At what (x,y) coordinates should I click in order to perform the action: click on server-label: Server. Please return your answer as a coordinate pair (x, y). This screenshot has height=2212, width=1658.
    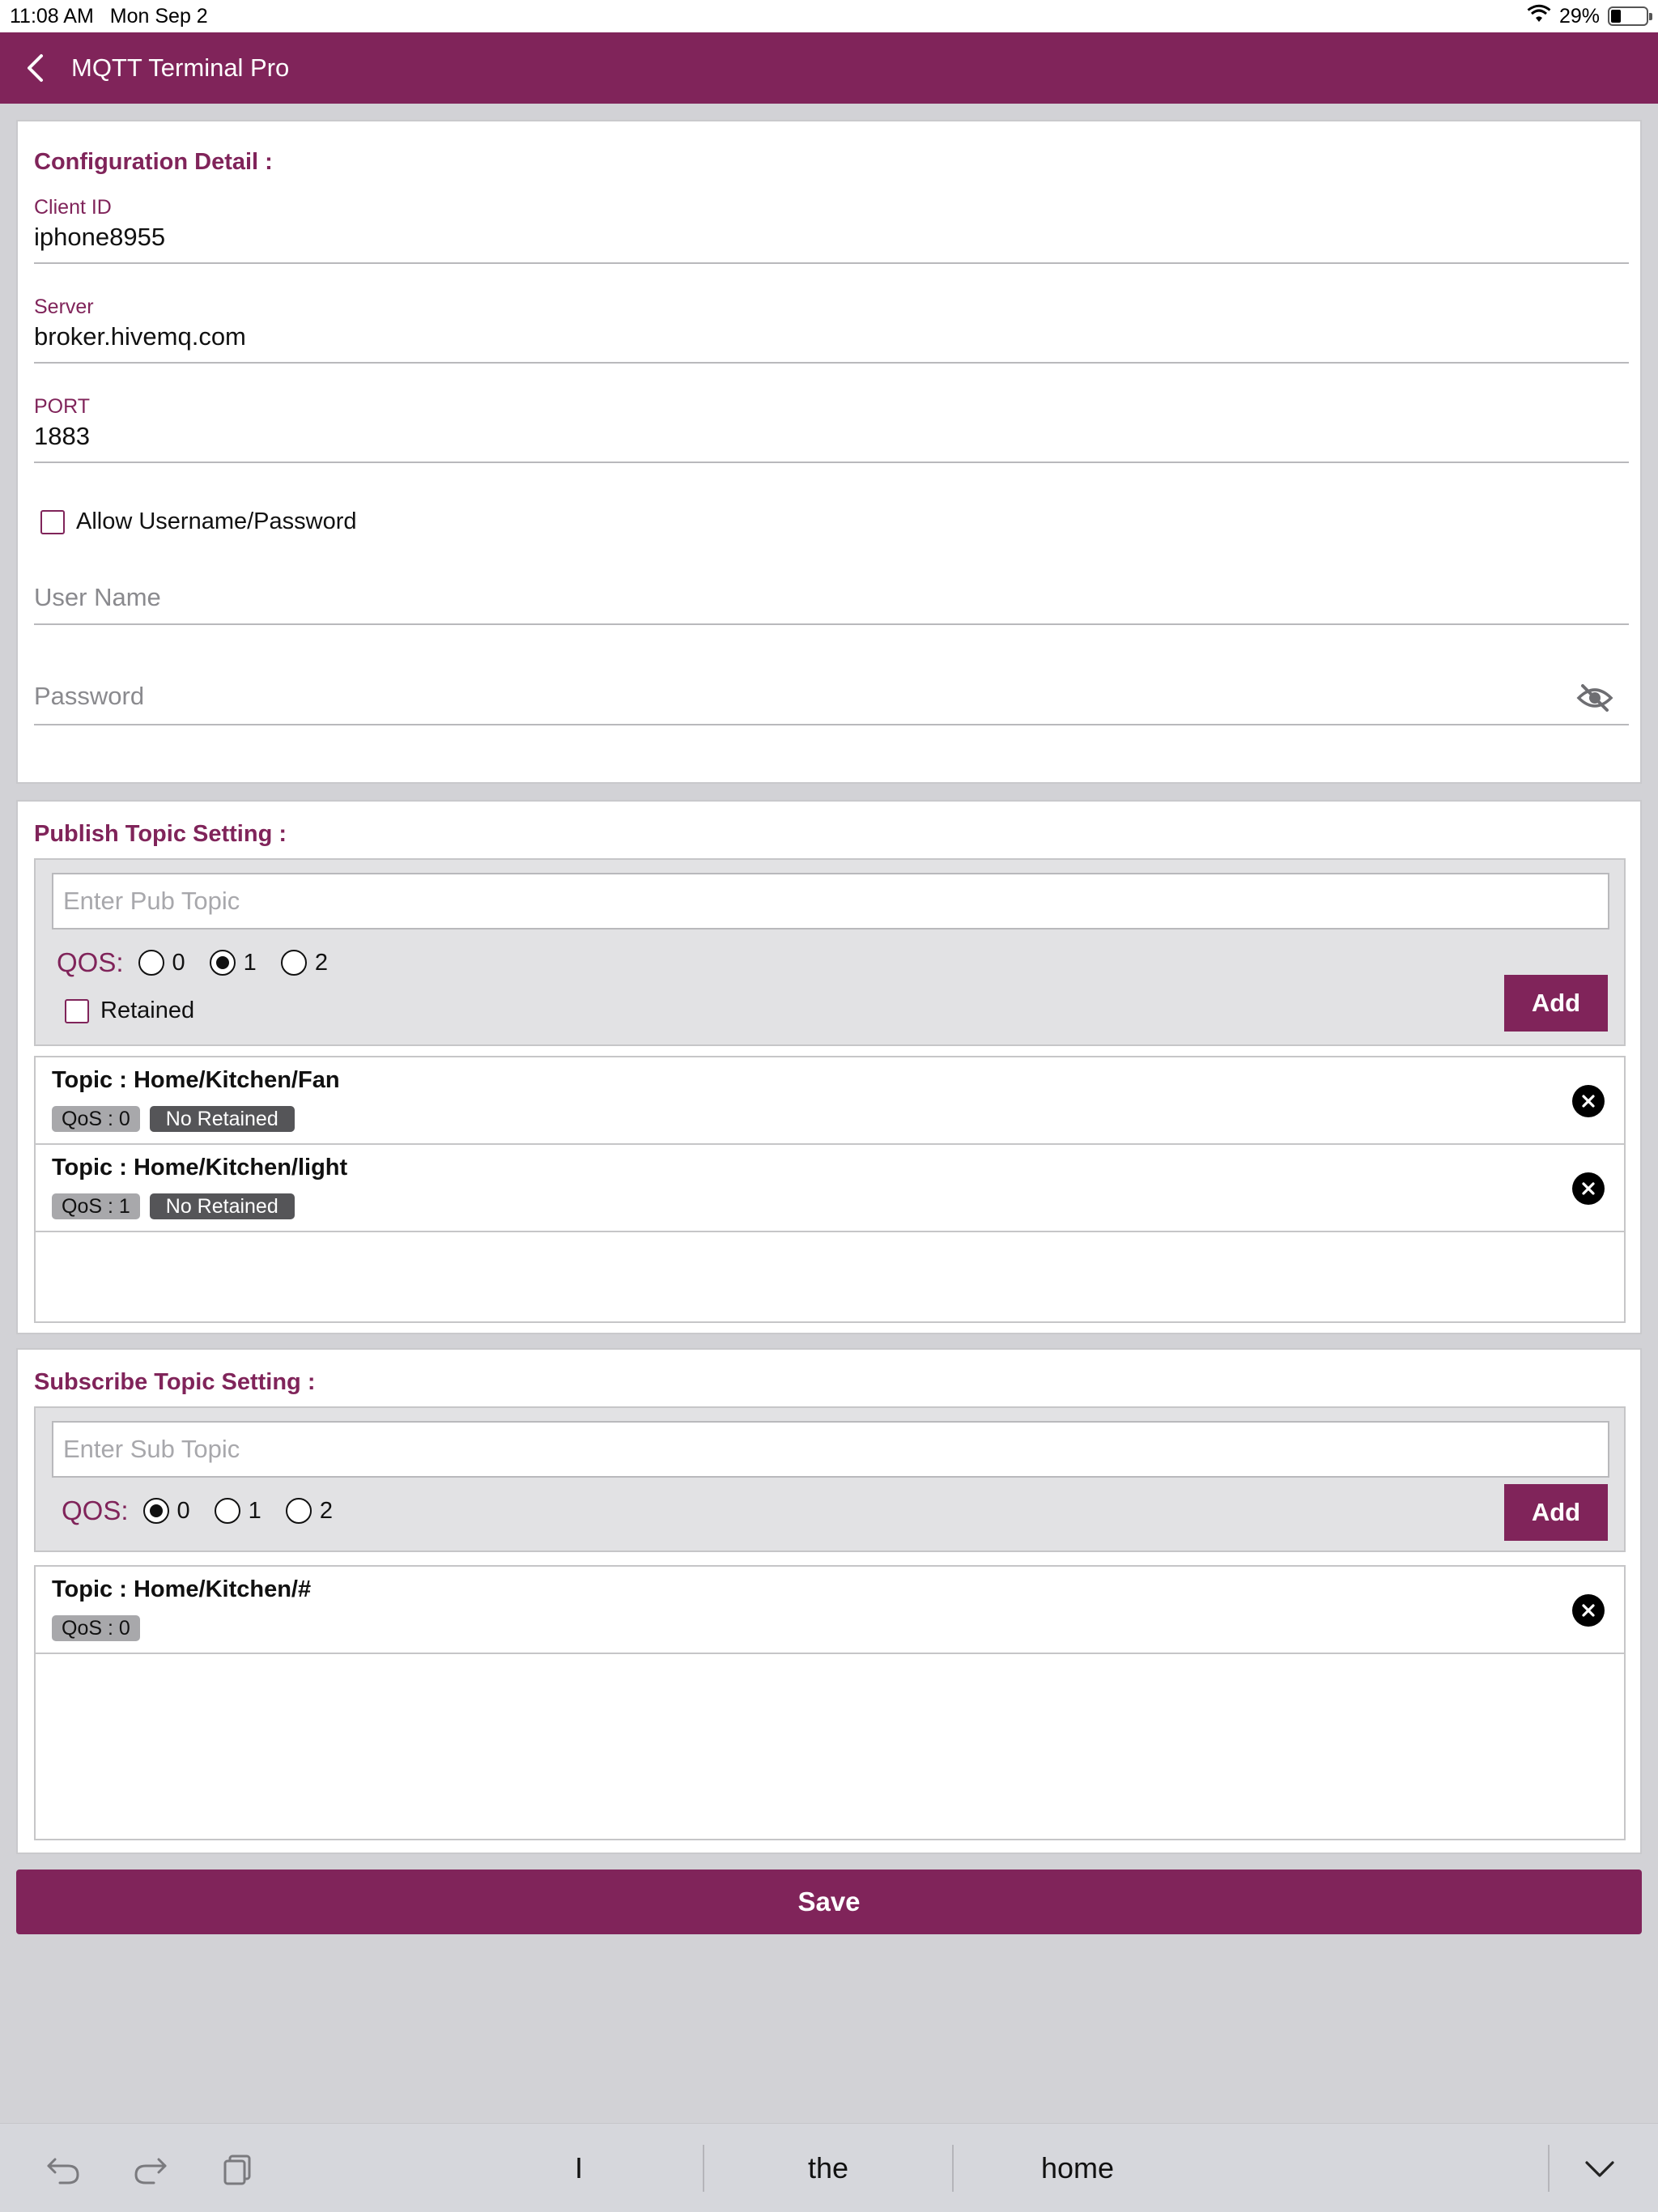
    Looking at the image, I should click on (64, 307).